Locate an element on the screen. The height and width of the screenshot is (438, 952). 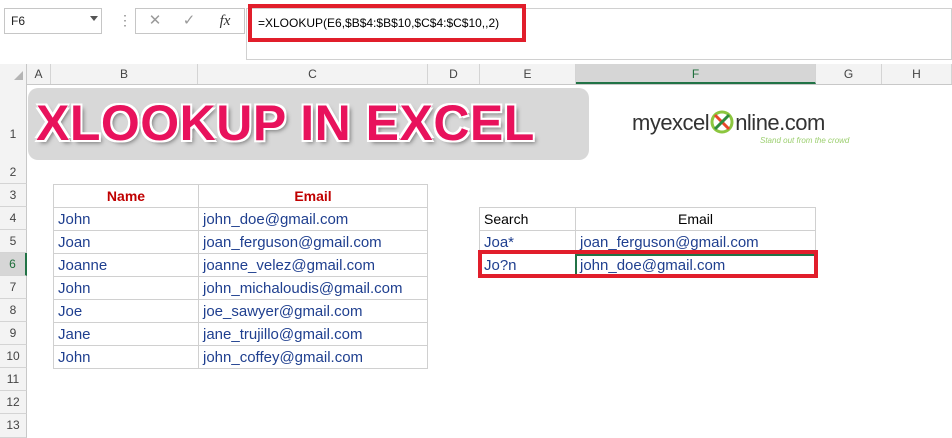
header-email: Email is located at coordinates (313, 196).